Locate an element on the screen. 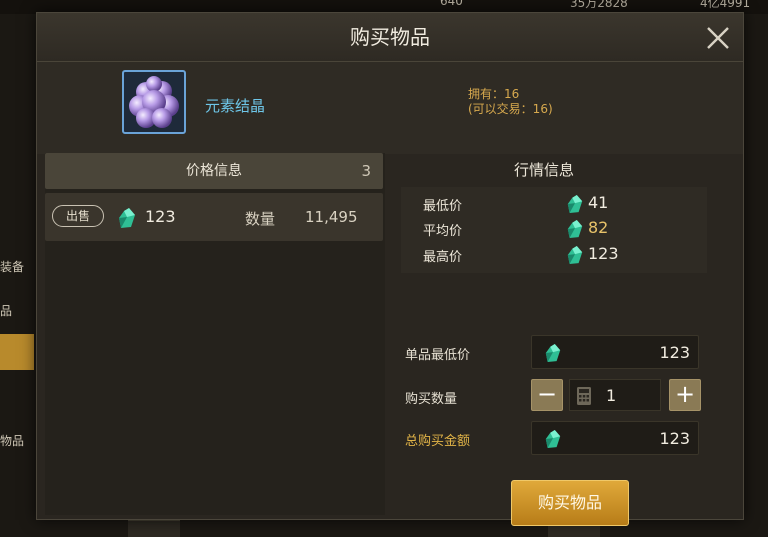 The height and width of the screenshot is (537, 768). tradable-label: (可以交易：16) is located at coordinates (510, 109).